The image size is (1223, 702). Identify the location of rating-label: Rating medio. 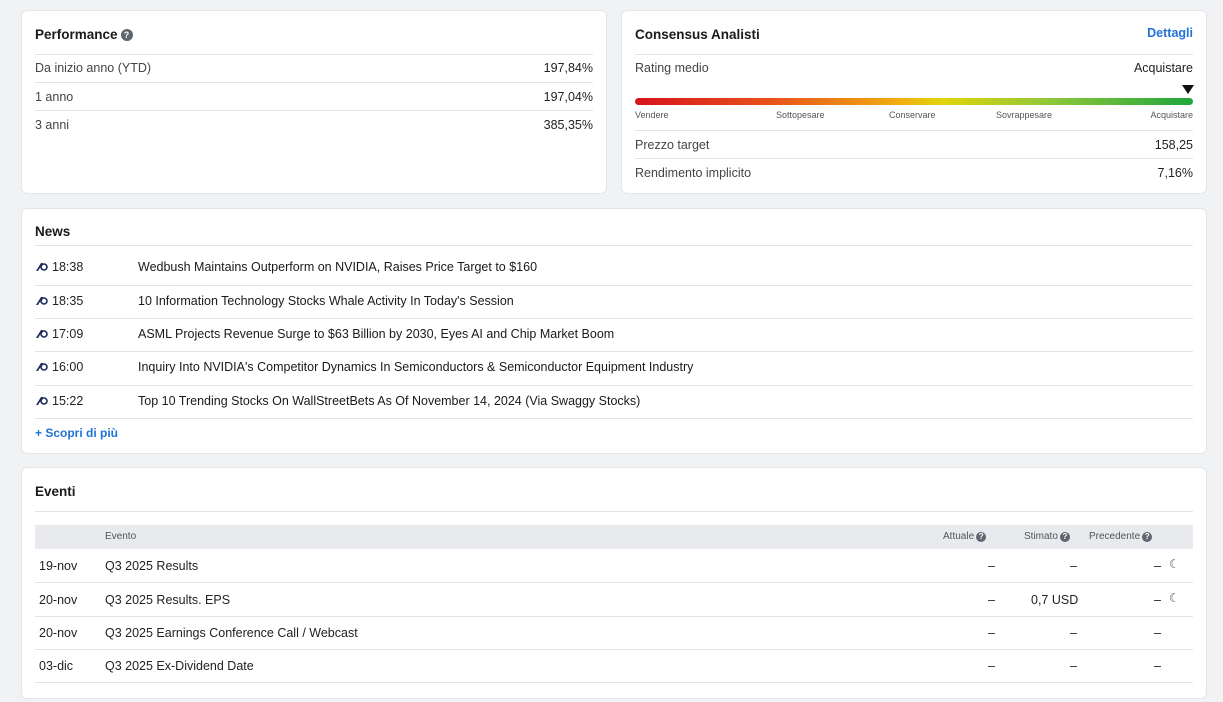
(672, 68).